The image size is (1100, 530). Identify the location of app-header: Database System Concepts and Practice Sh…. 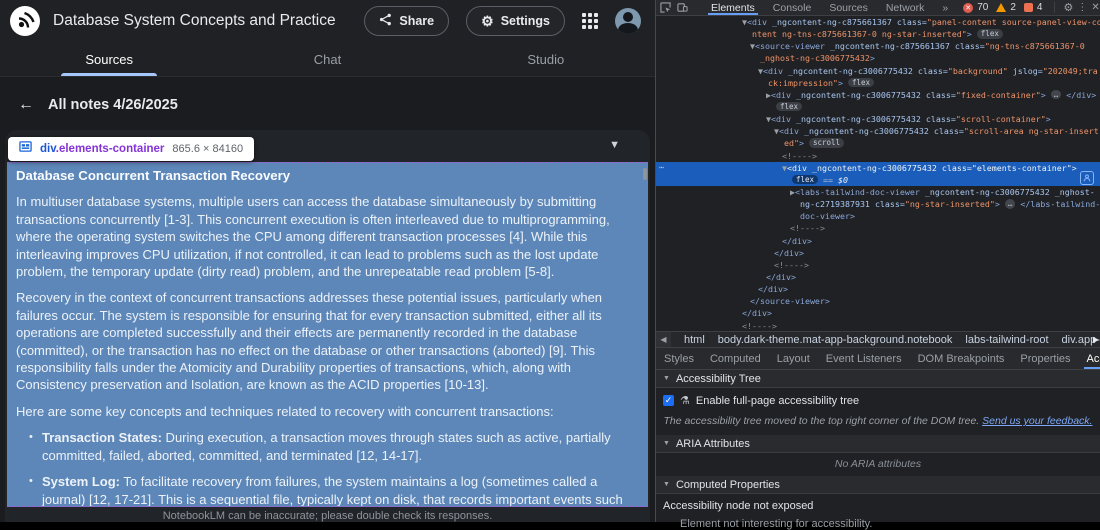
(327, 21).